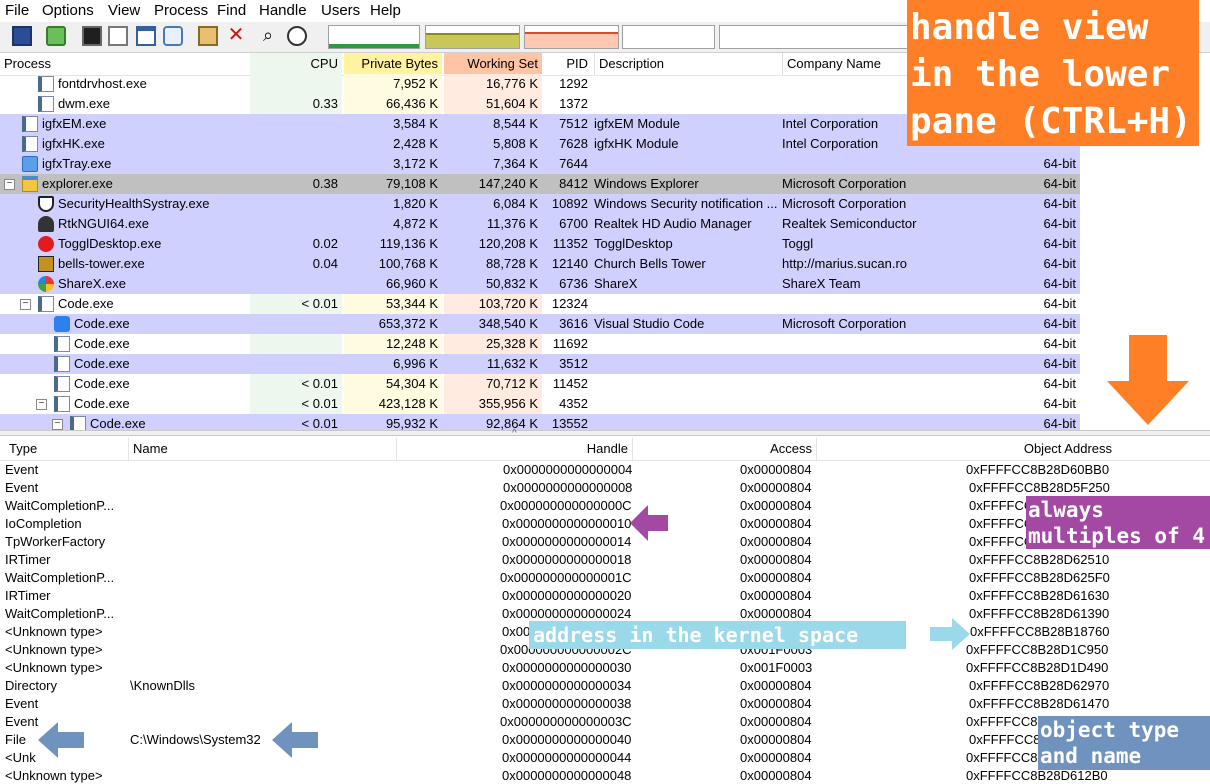 The height and width of the screenshot is (784, 1210). Describe the element at coordinates (844, 263) in the screenshot. I see `process-company: http://marius.sucan.ro` at that location.